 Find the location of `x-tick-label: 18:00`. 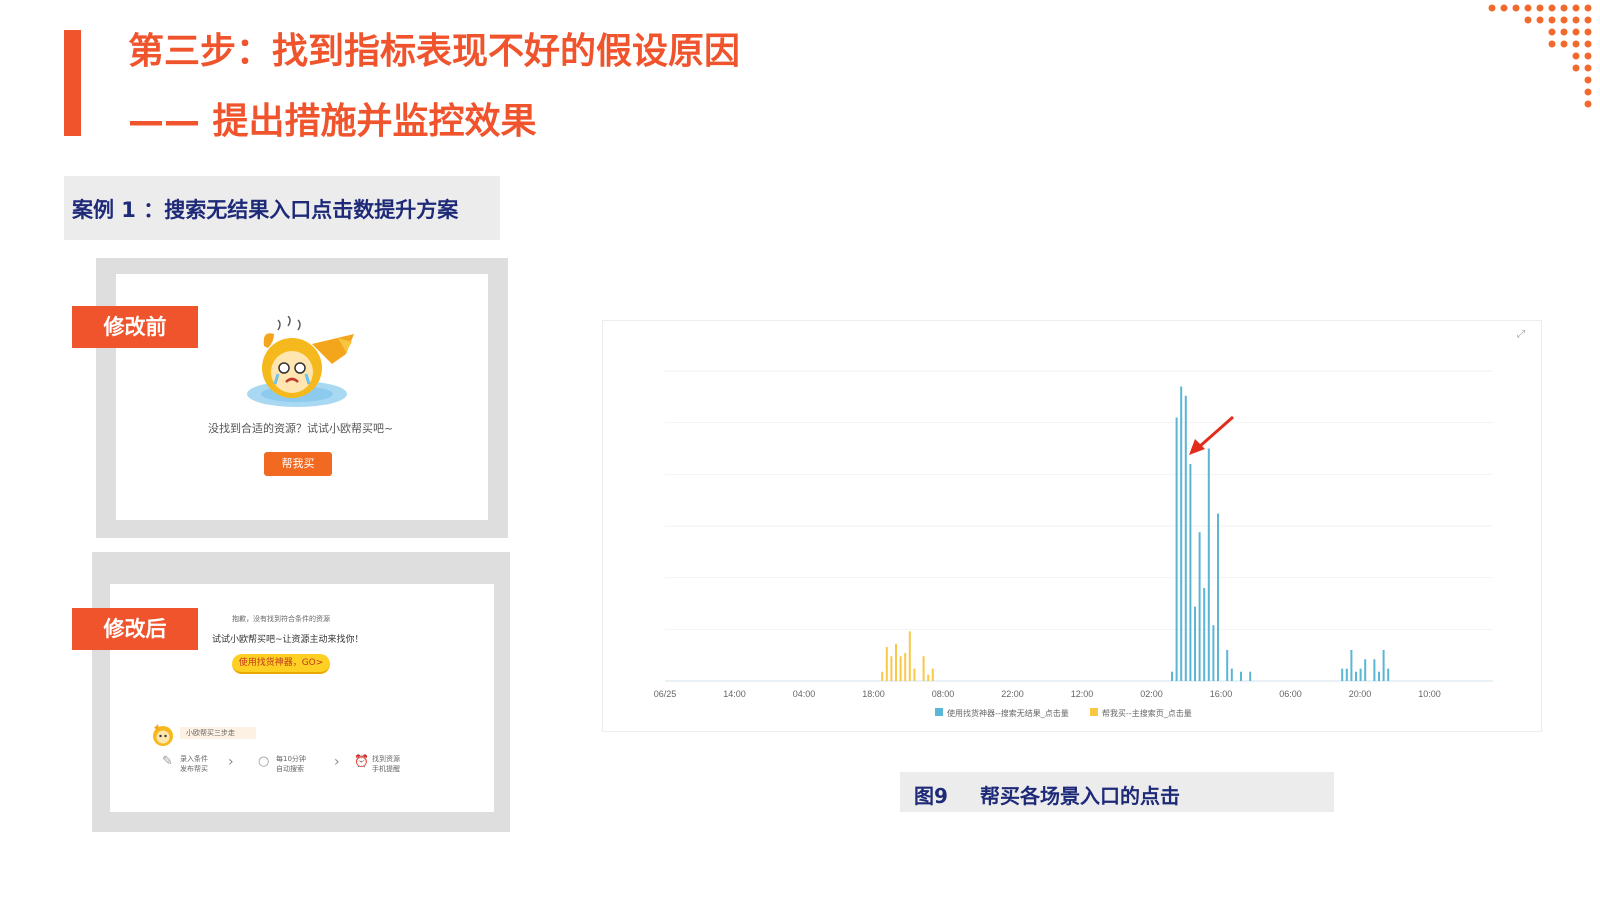

x-tick-label: 18:00 is located at coordinates (873, 694).